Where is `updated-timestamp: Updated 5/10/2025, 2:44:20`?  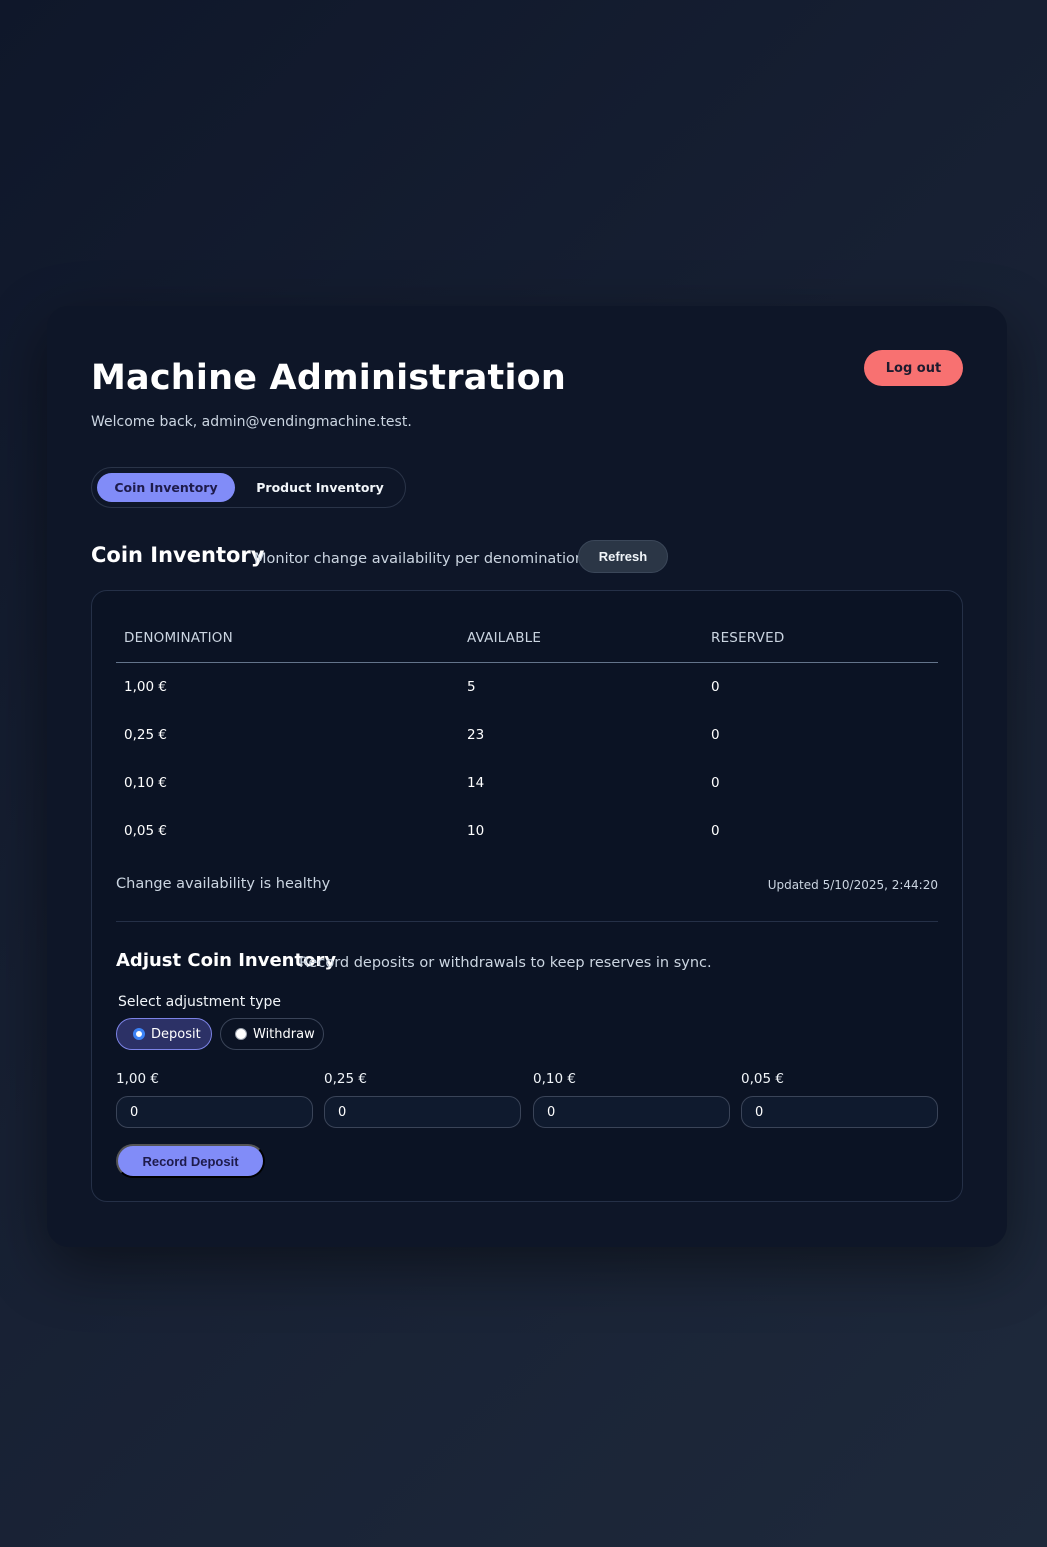
updated-timestamp: Updated 5/10/2025, 2:44:20 is located at coordinates (852, 885).